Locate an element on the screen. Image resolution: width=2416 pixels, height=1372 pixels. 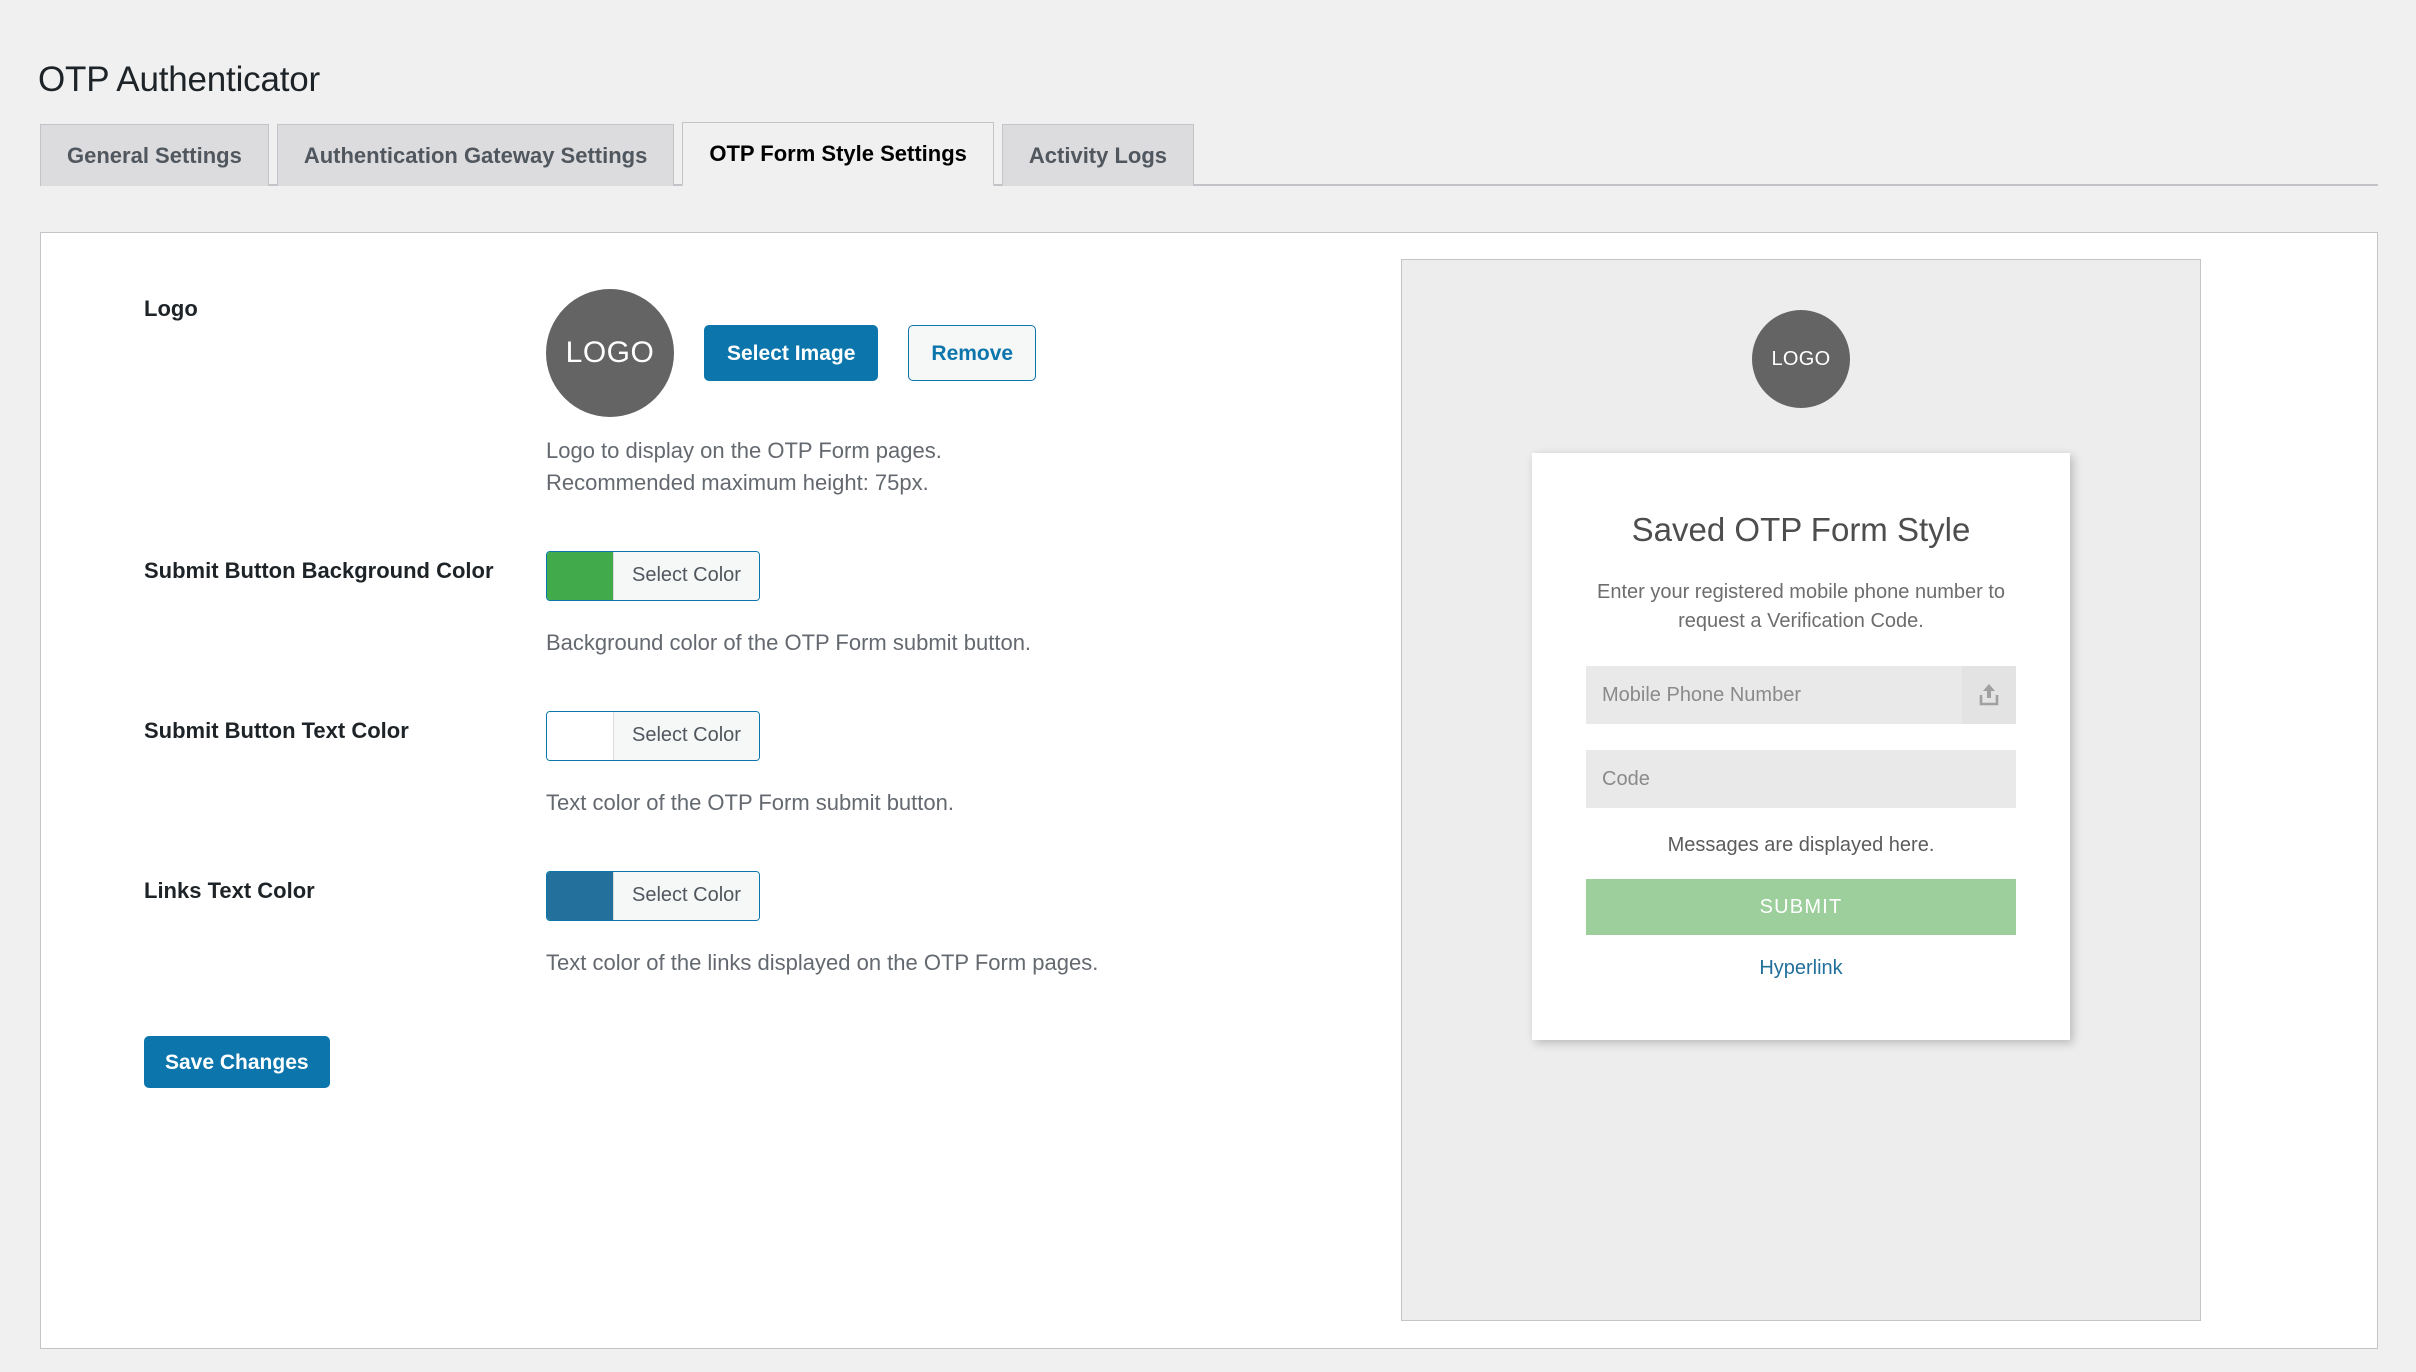
logo-preview-avatar: LOGO is located at coordinates (610, 353).